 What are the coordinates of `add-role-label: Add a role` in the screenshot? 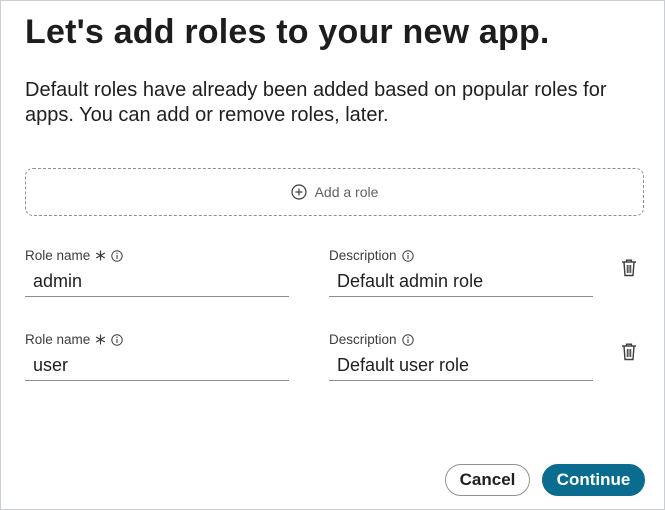 It's located at (346, 192).